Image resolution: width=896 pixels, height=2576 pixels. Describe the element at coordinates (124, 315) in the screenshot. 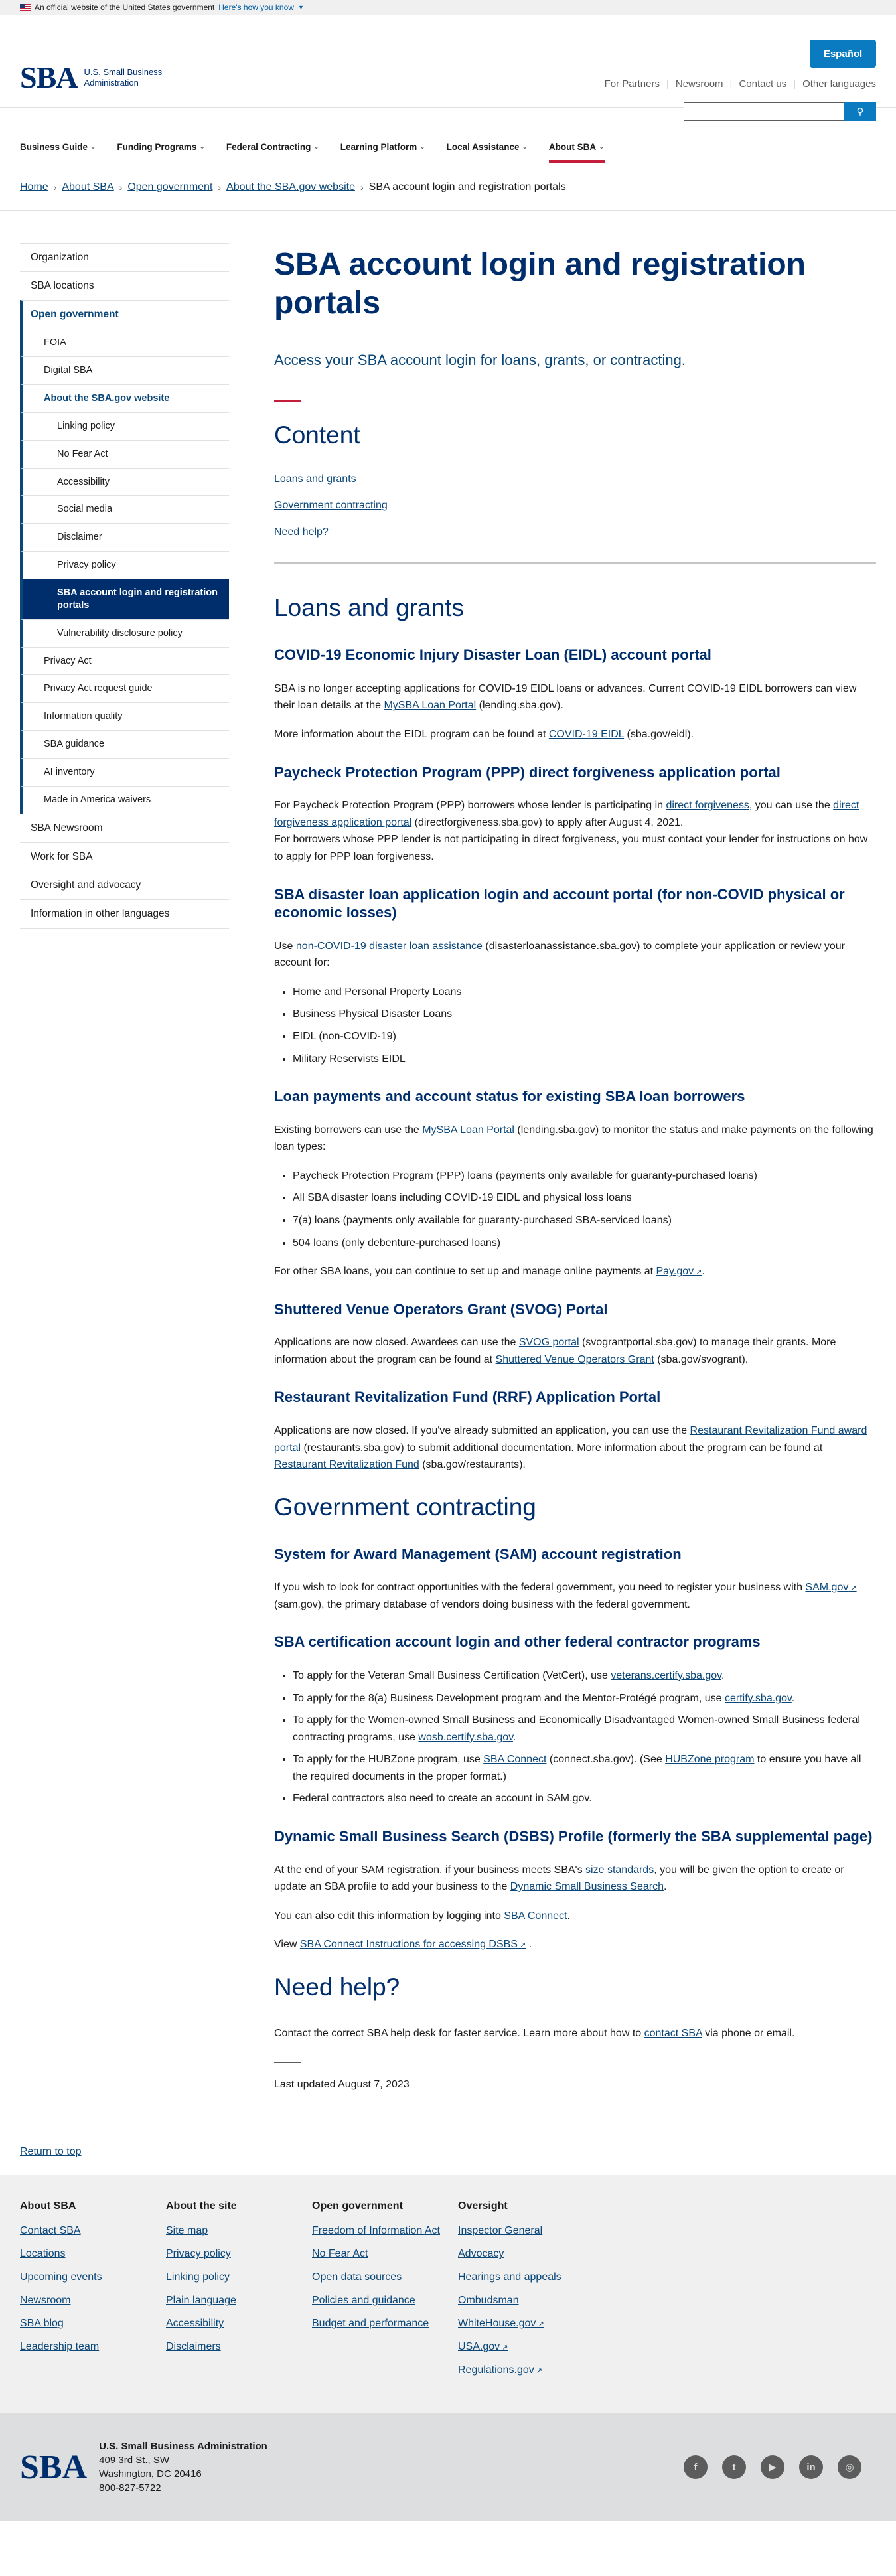

I see `sidenav-open-government: Open government` at that location.